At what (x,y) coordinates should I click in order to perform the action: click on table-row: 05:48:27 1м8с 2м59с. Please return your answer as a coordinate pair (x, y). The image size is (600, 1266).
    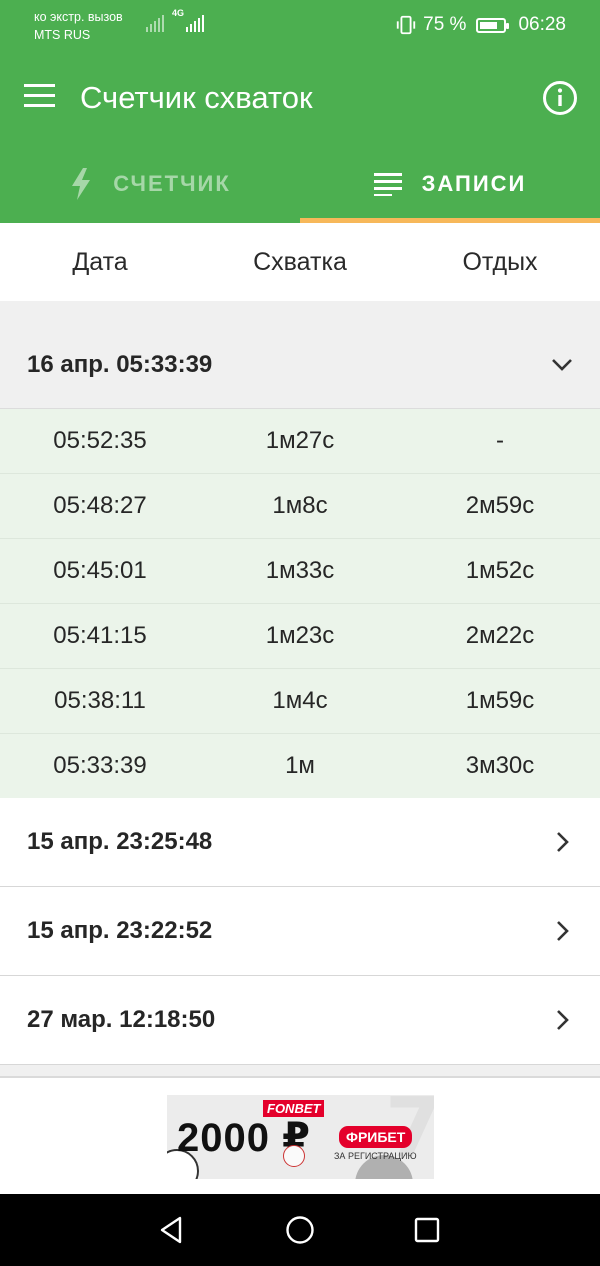
    Looking at the image, I should click on (300, 506).